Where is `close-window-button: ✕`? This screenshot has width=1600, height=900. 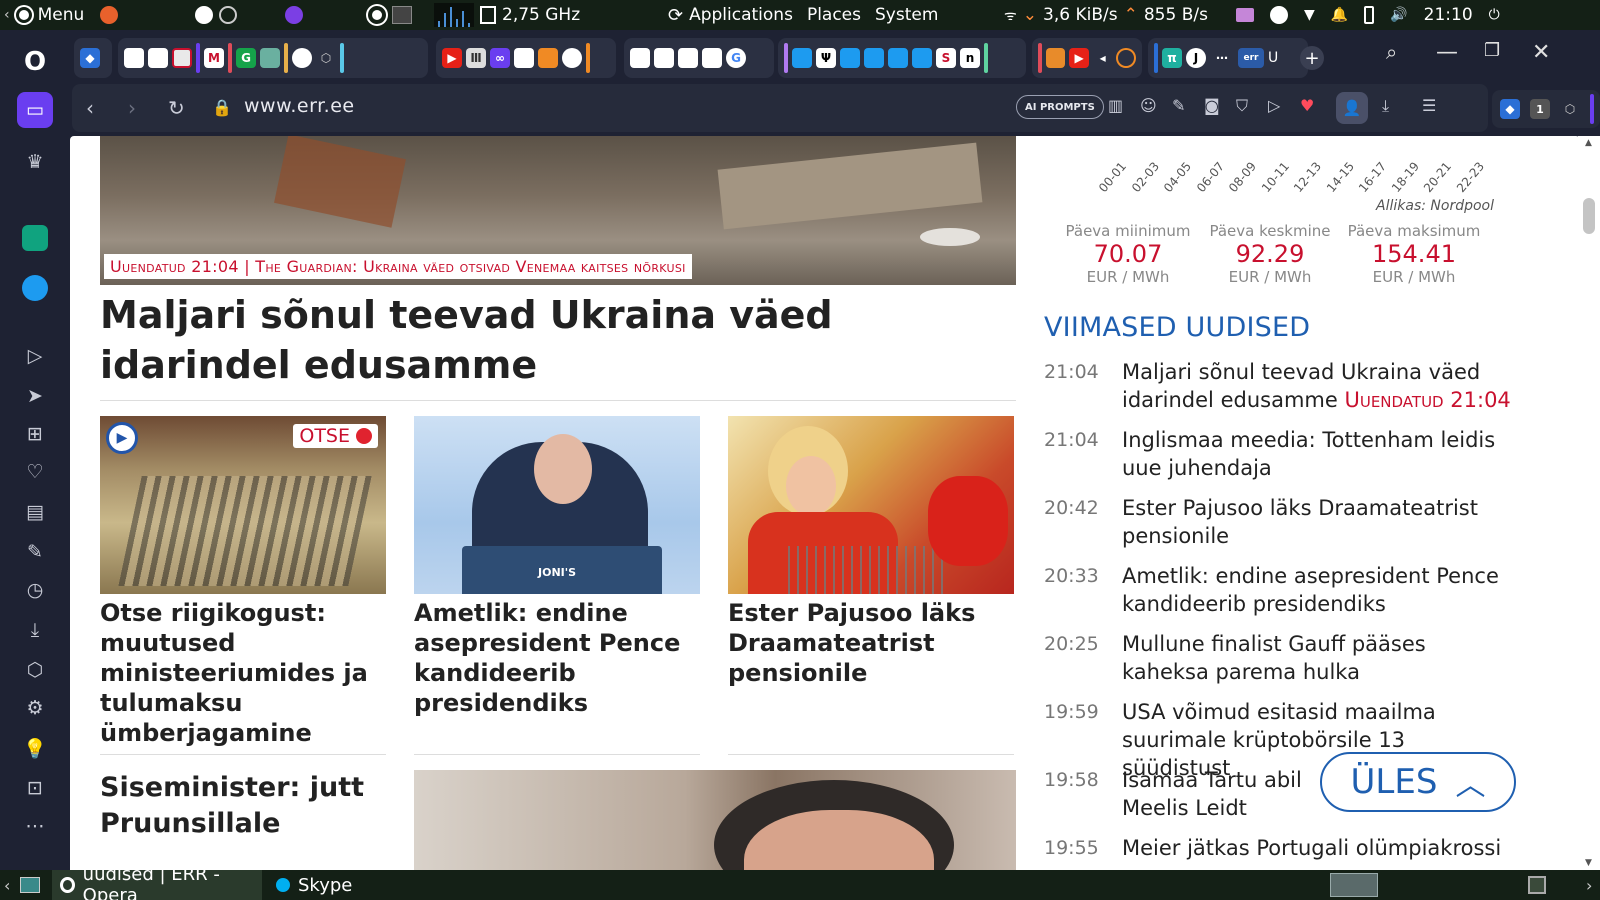
close-window-button: ✕ is located at coordinates (1541, 52).